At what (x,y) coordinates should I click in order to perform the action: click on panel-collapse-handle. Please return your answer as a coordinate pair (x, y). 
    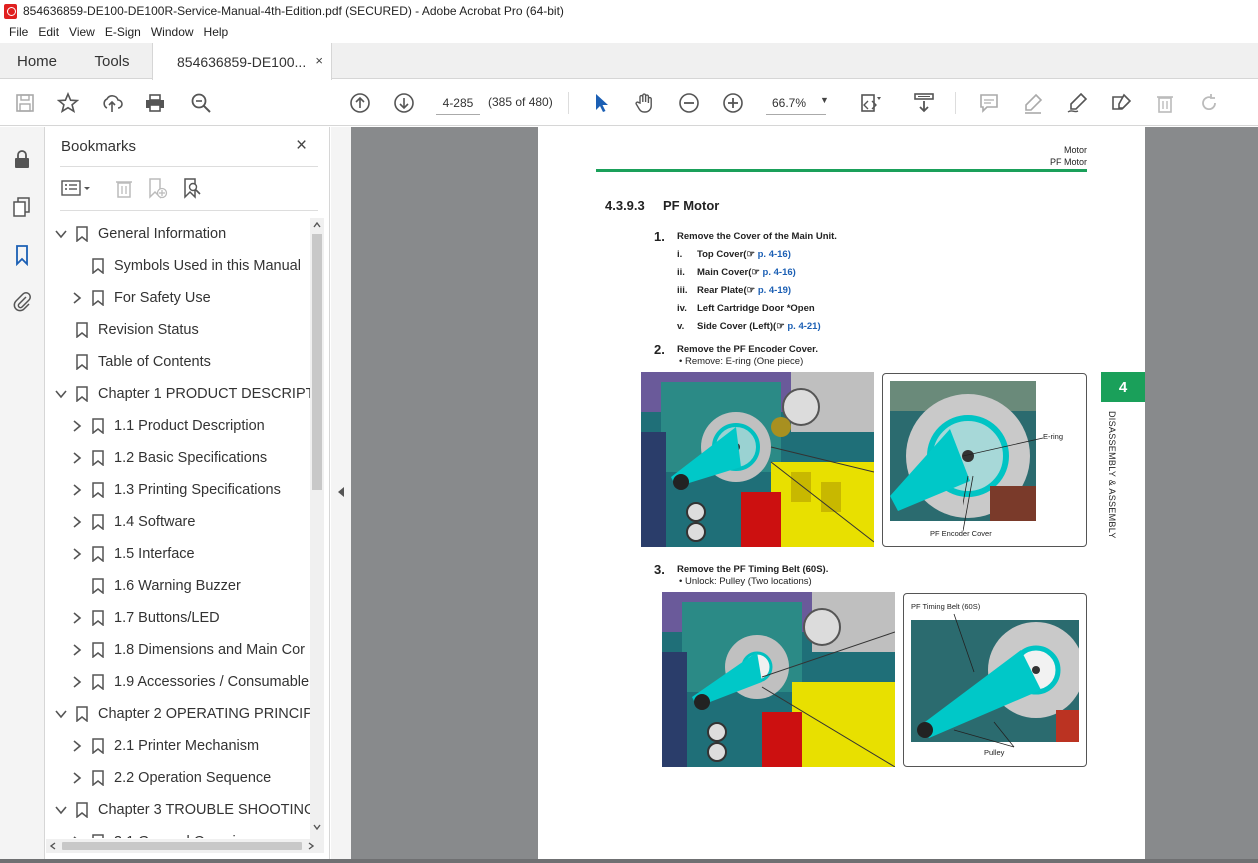
    Looking at the image, I should click on (341, 495).